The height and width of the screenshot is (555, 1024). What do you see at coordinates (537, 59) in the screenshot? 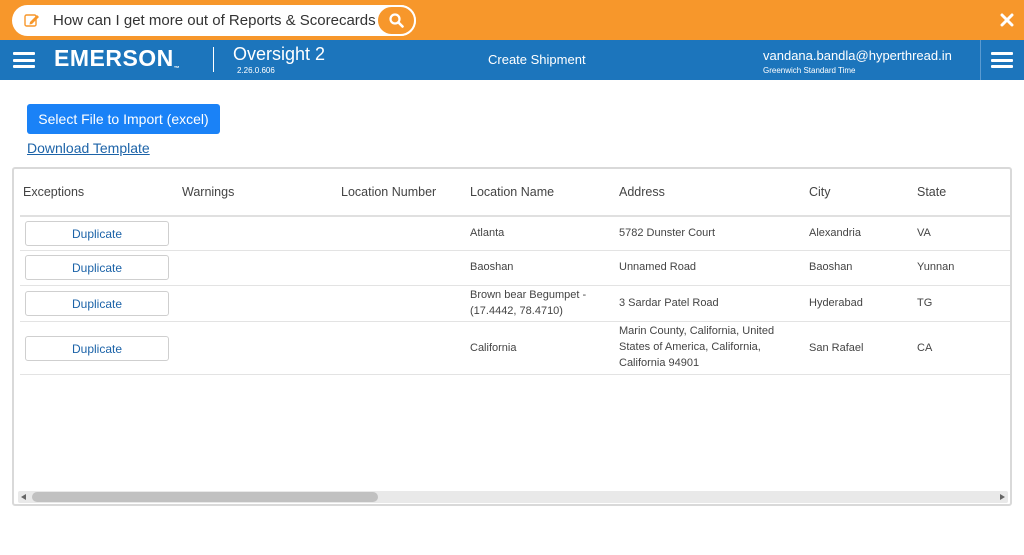
I see `page-title: Create Shipment` at bounding box center [537, 59].